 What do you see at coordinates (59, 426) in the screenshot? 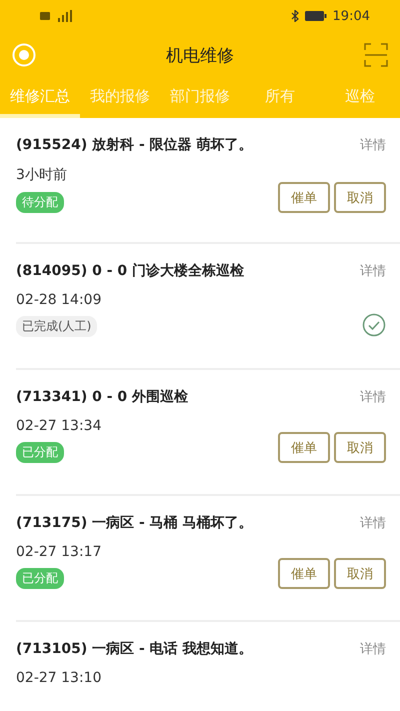
I see `order-time: 02-27 13:34` at bounding box center [59, 426].